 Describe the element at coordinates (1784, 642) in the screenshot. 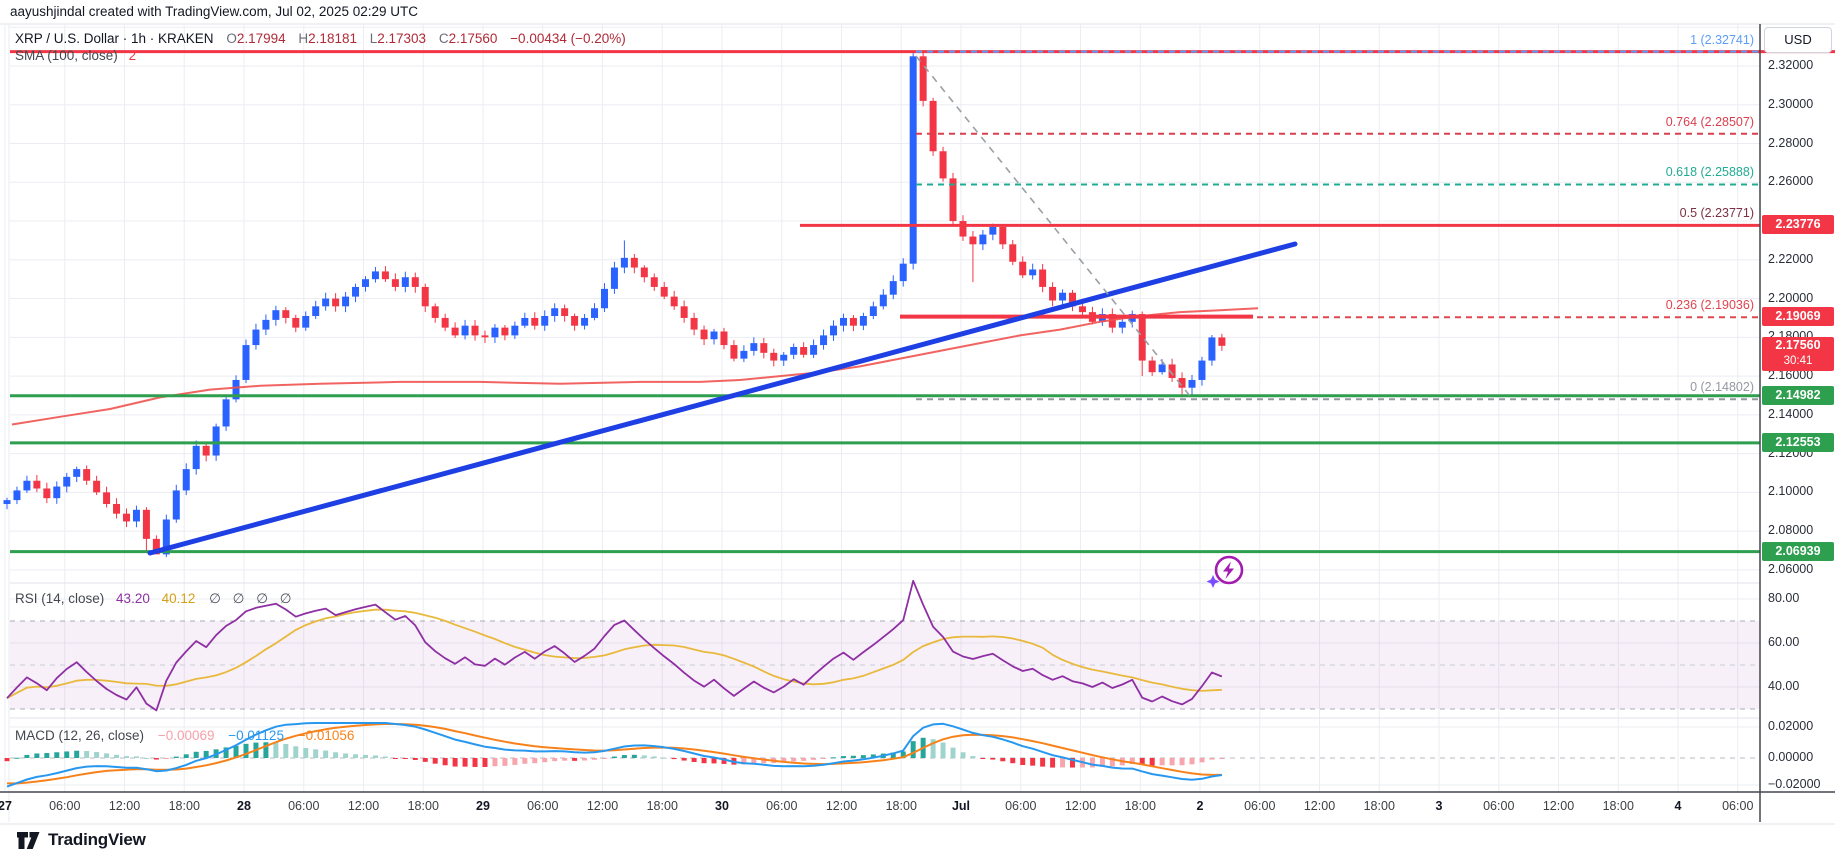

I see `rsi-axis-label: 60.00` at that location.